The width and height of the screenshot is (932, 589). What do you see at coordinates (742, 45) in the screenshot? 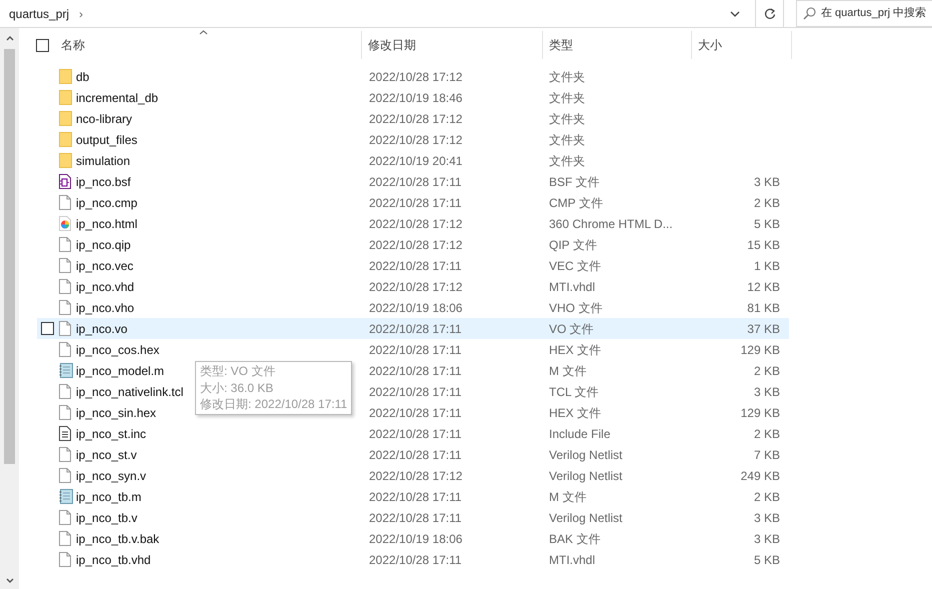
I see `column-header: 大小` at bounding box center [742, 45].